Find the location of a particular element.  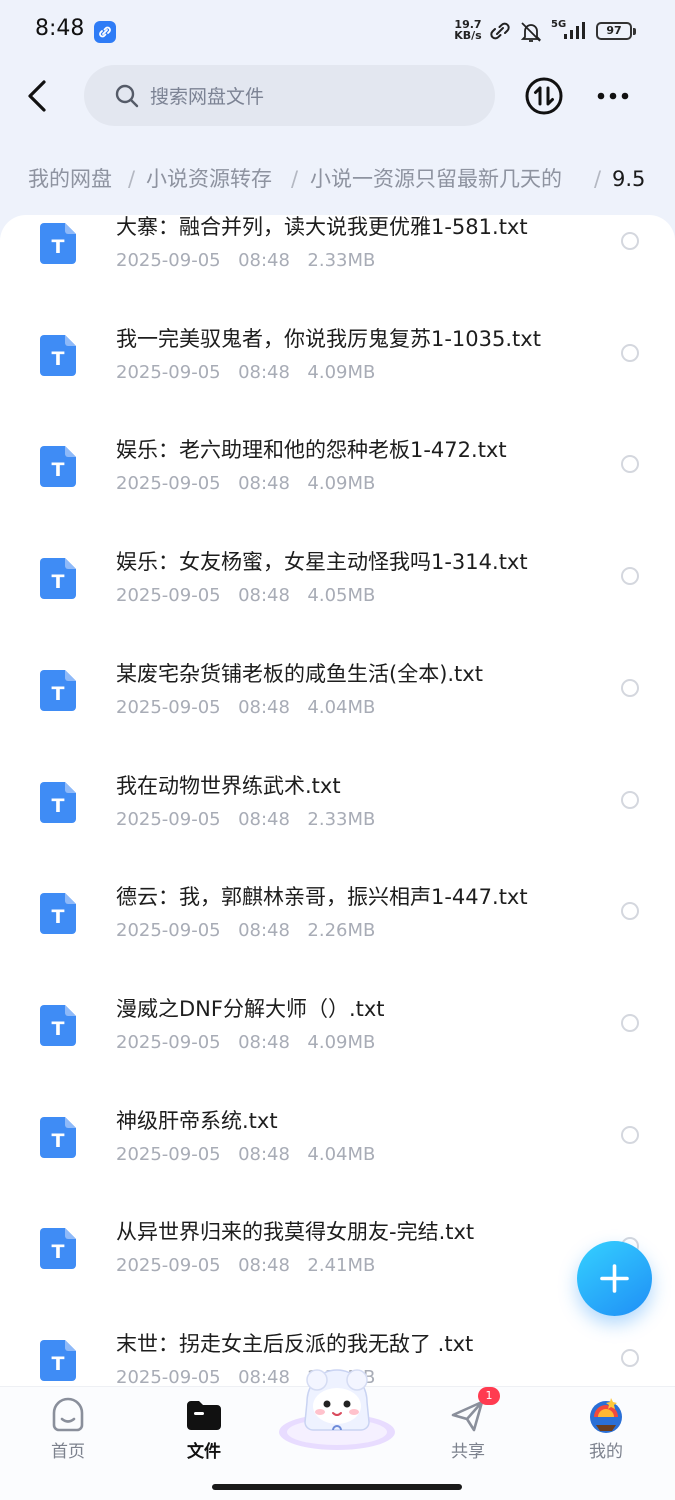

mascot-icon is located at coordinates (337, 1409).